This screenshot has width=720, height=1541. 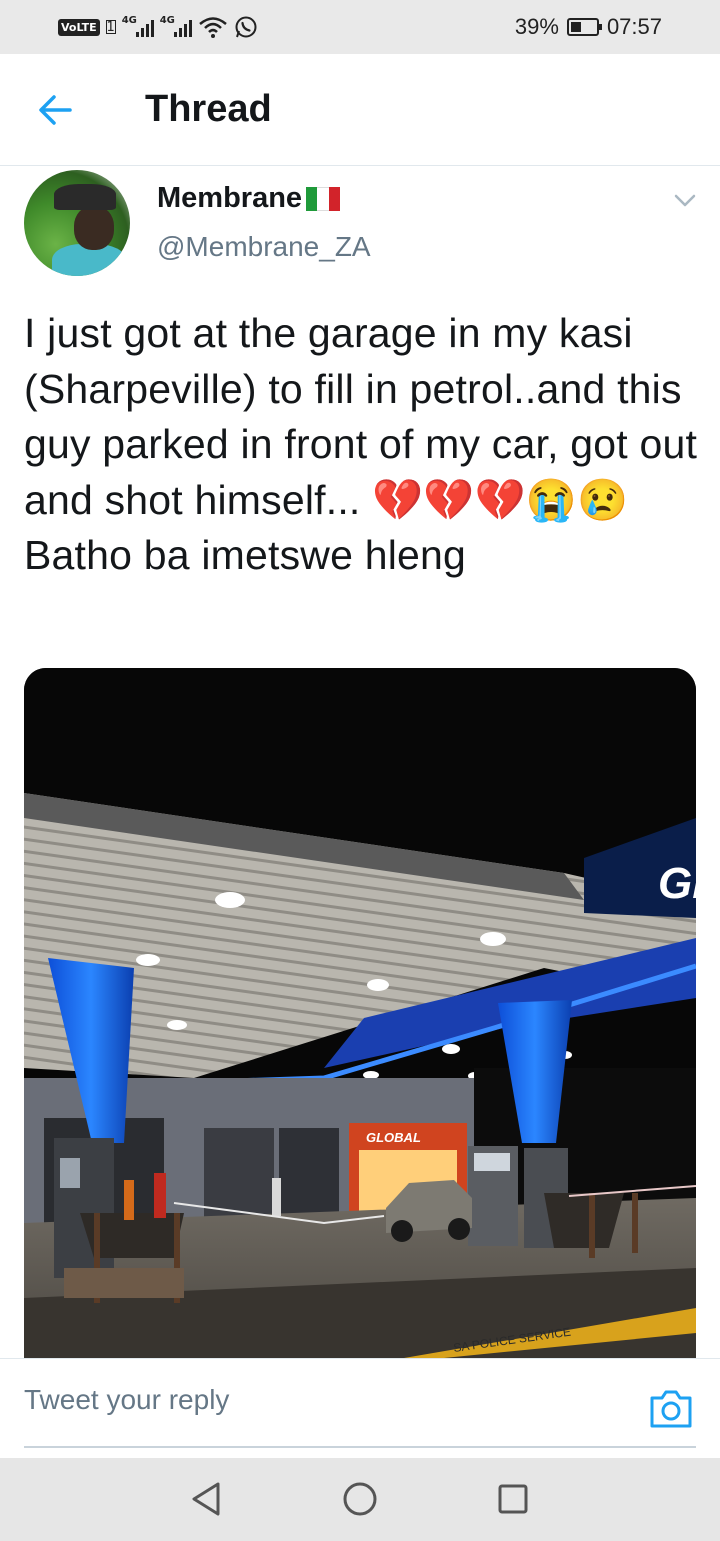 I want to click on sim-indicator: 1, so click(x=110, y=27).